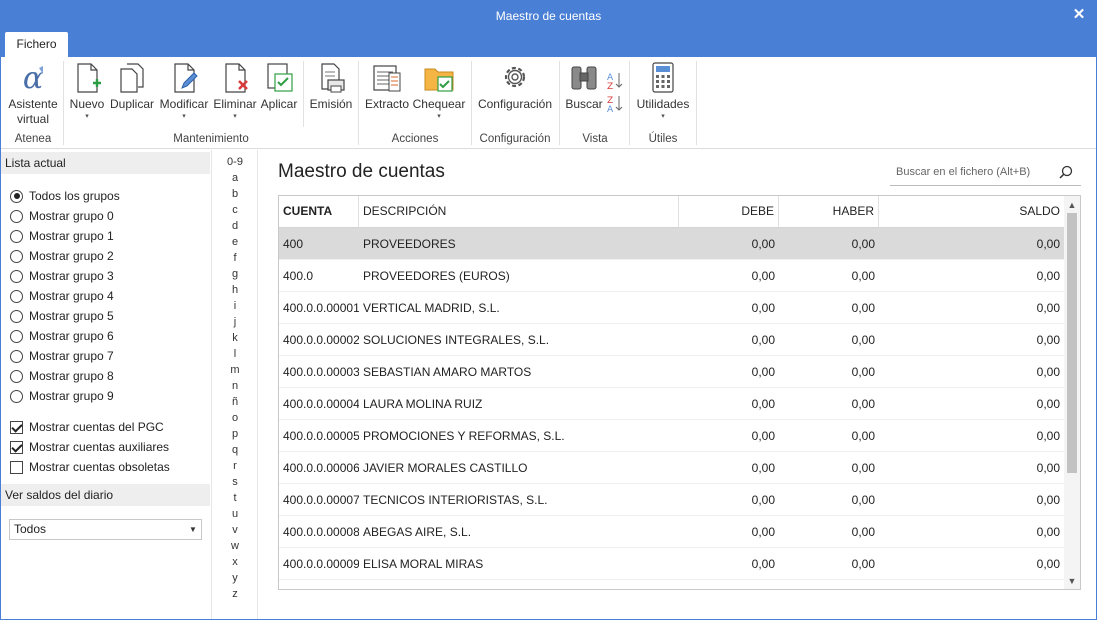 The width and height of the screenshot is (1097, 620). Describe the element at coordinates (985, 173) in the screenshot. I see `search-input: Buscar en el fichero (Alt+B)` at that location.